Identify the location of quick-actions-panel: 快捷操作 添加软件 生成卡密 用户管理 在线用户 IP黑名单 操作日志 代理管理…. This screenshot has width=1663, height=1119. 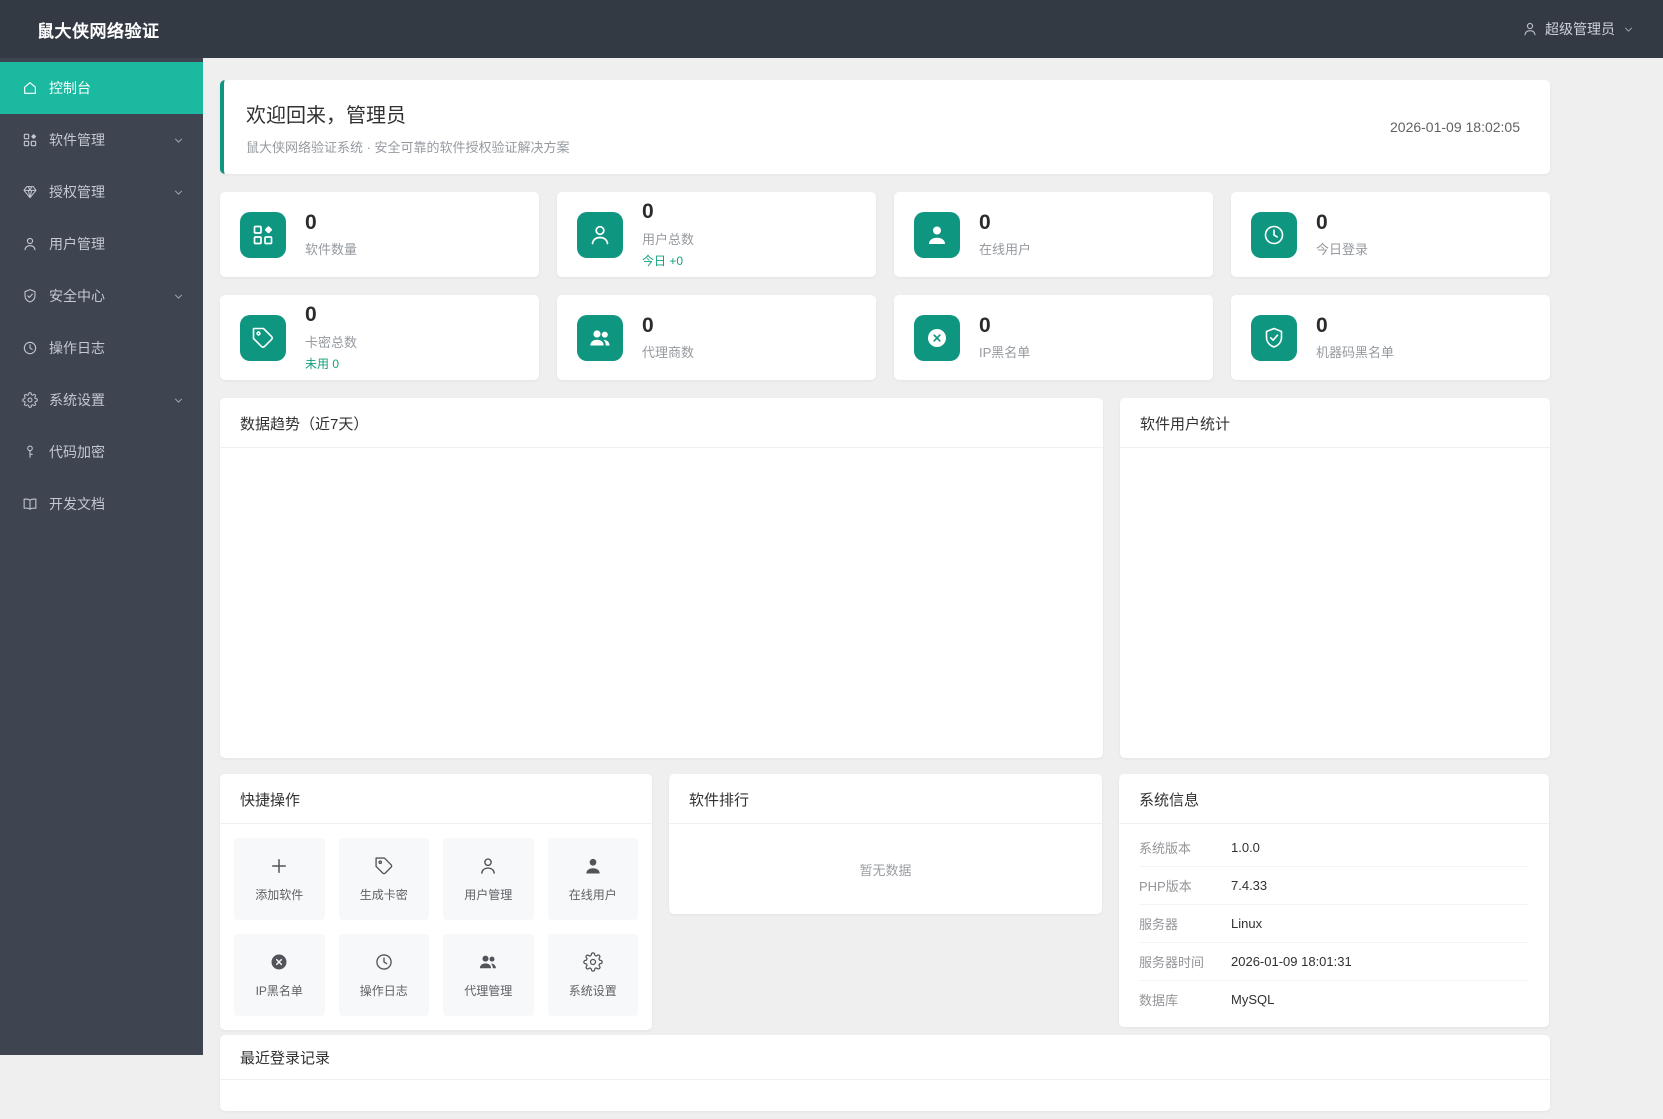
(436, 902).